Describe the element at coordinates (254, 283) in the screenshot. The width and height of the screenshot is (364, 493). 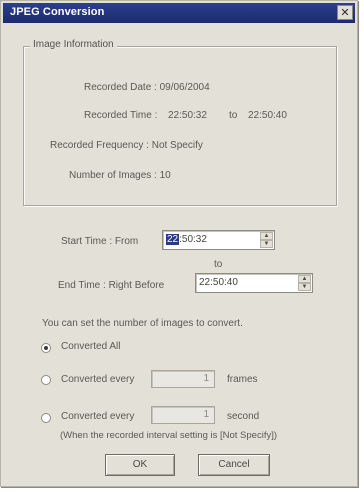
I see `end-time-spinner: 22:50:40 ▲ ▼` at that location.